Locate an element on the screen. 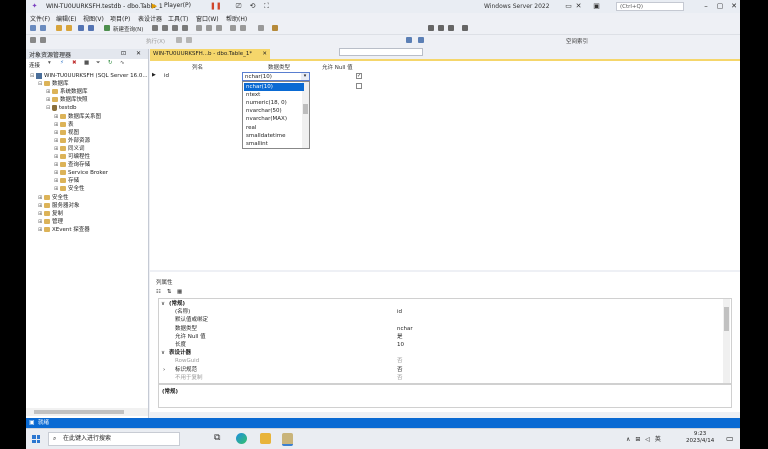  object-explorer-hscrollbar is located at coordinates (87, 412).